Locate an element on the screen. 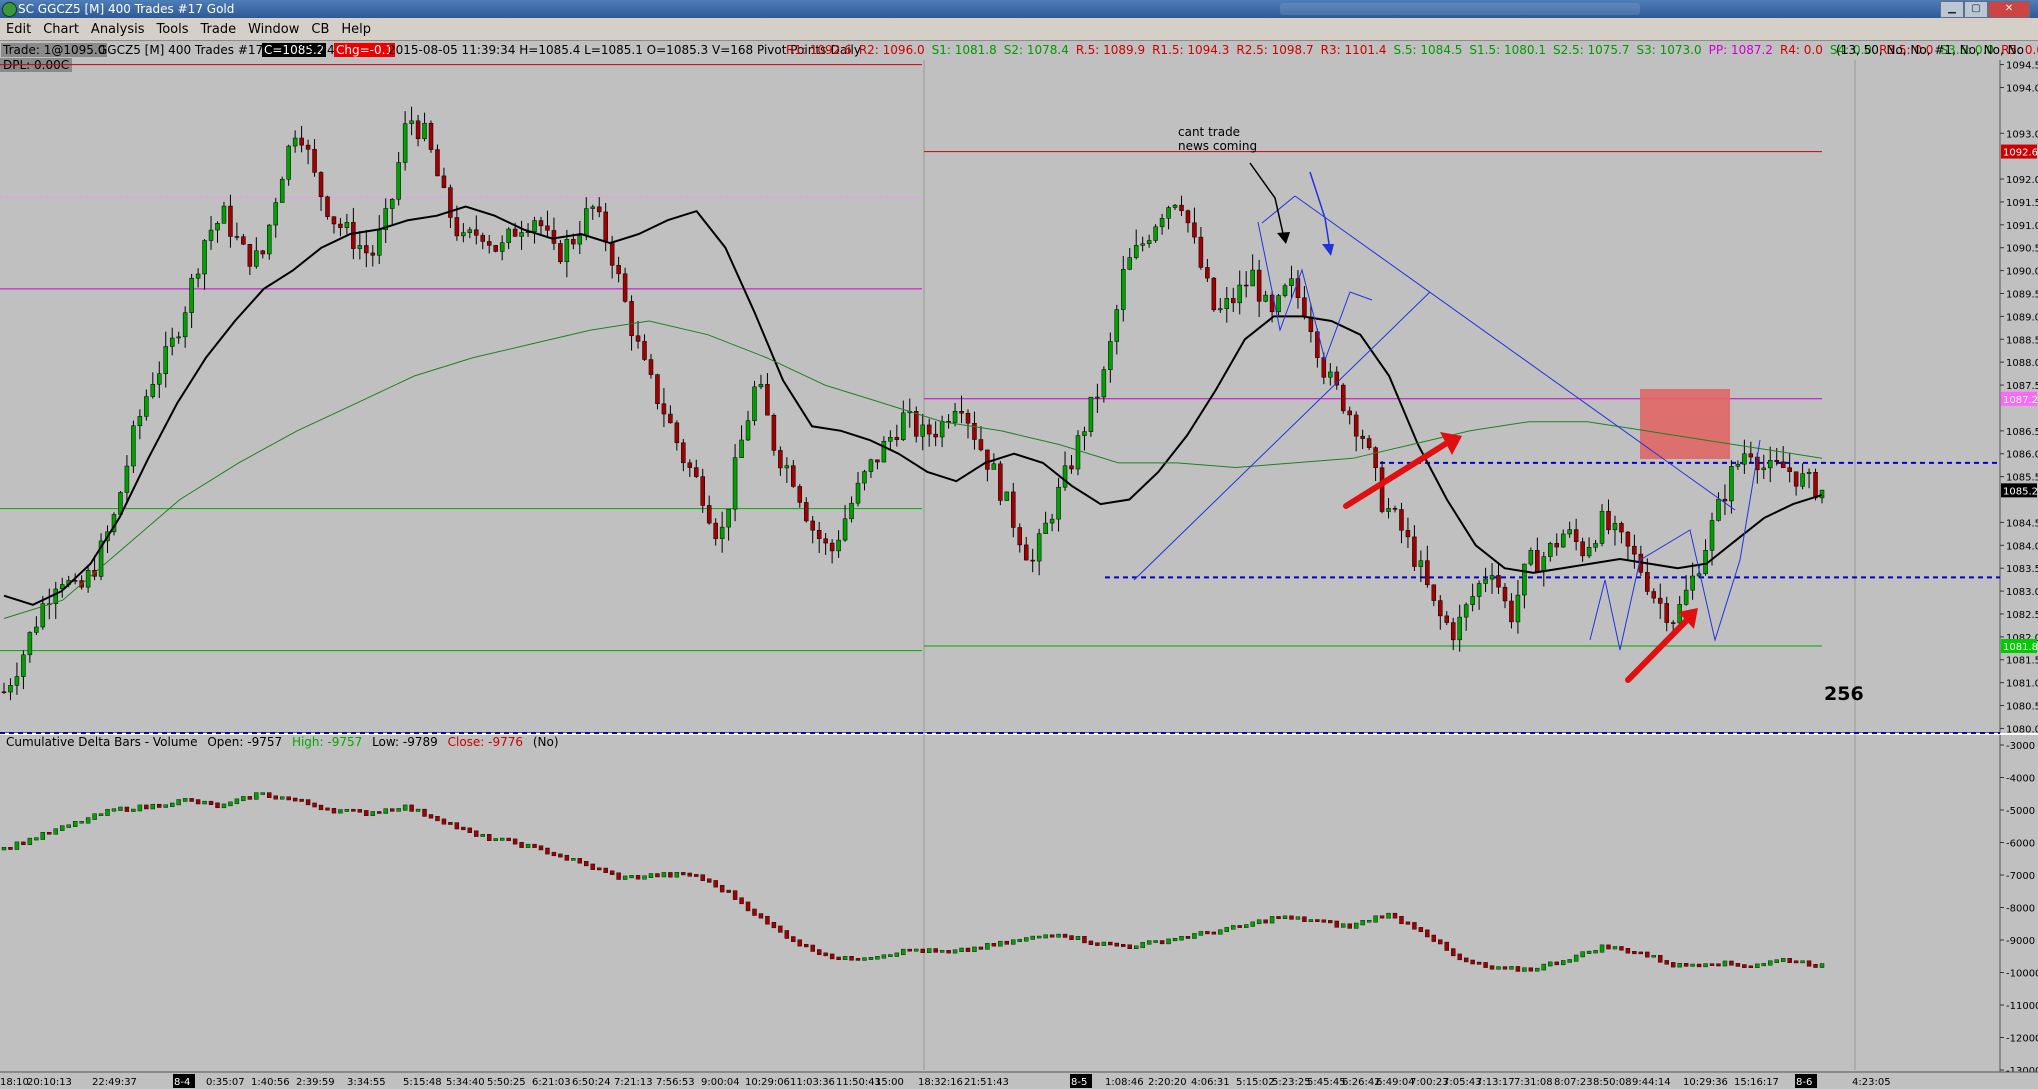  time-label: 6:50:24 is located at coordinates (591, 1082).